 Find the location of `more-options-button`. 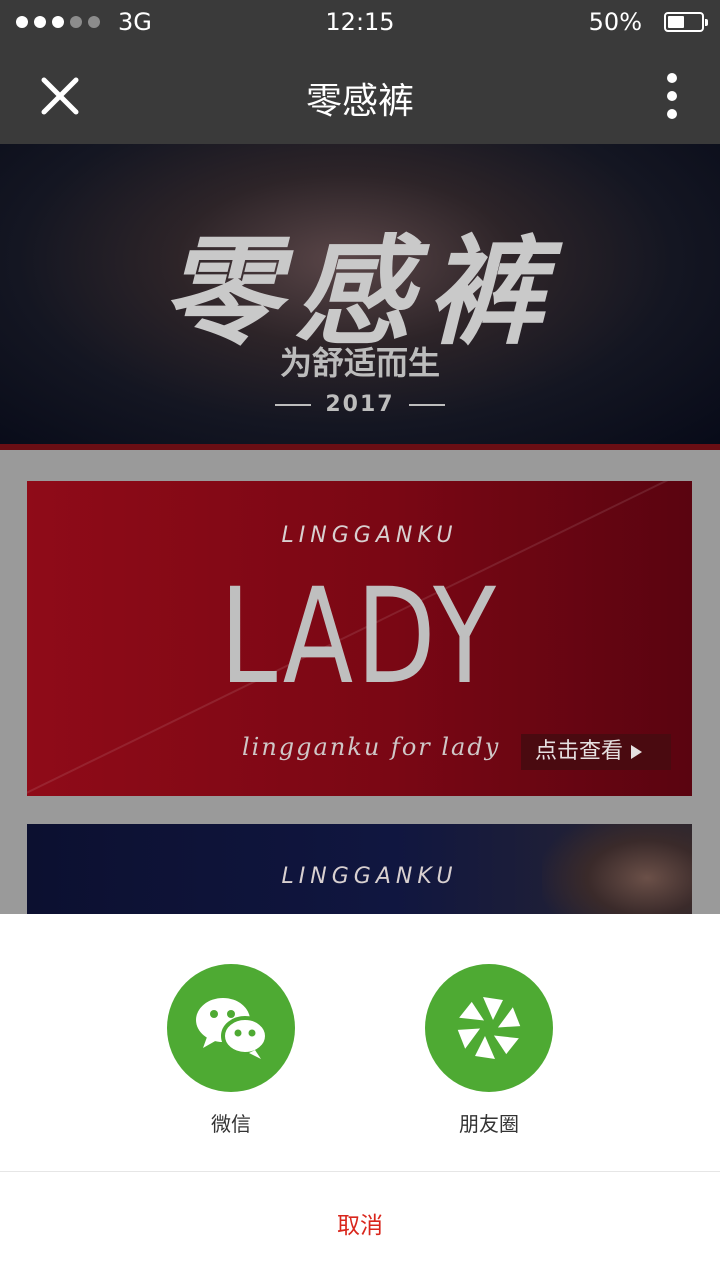

more-options-button is located at coordinates (672, 96).